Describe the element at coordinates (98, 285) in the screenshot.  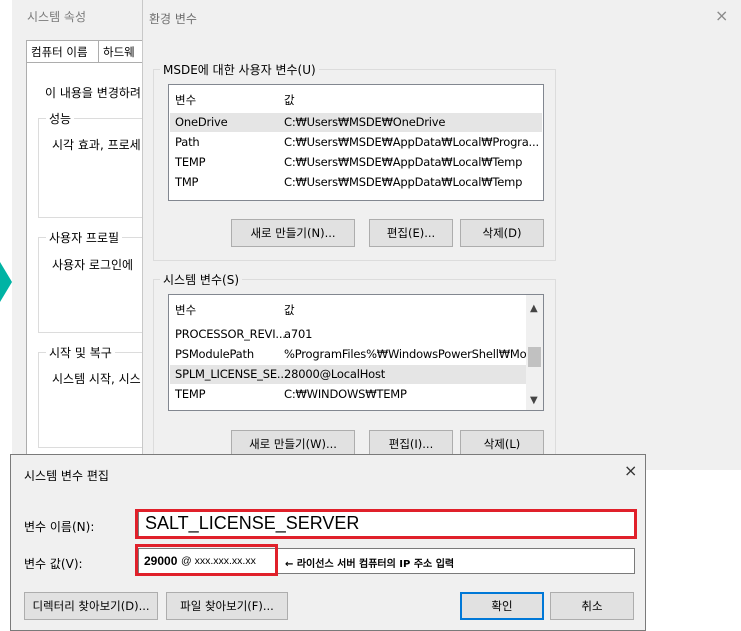
I see `profile-group` at that location.